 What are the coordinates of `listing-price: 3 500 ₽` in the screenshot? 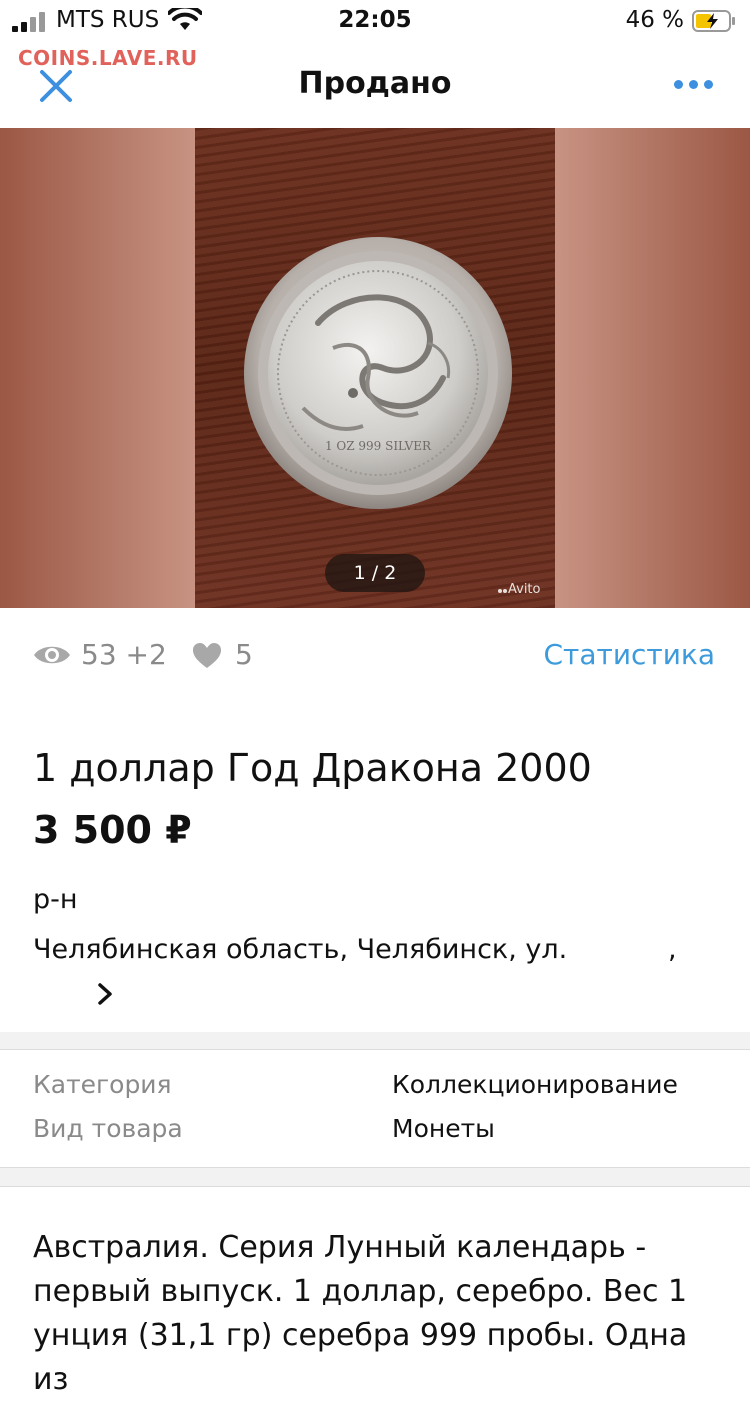 It's located at (112, 830).